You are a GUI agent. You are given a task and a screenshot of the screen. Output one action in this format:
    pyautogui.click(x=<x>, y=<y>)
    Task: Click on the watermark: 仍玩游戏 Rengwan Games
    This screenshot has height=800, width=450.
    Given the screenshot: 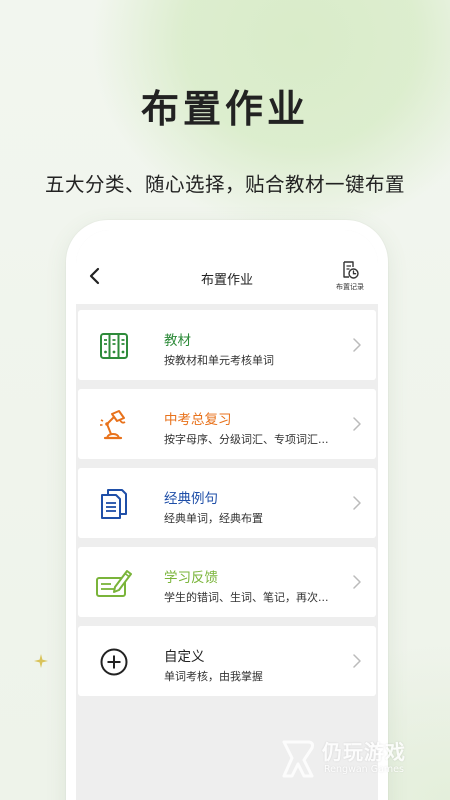 What is the action you would take?
    pyautogui.click(x=357, y=759)
    